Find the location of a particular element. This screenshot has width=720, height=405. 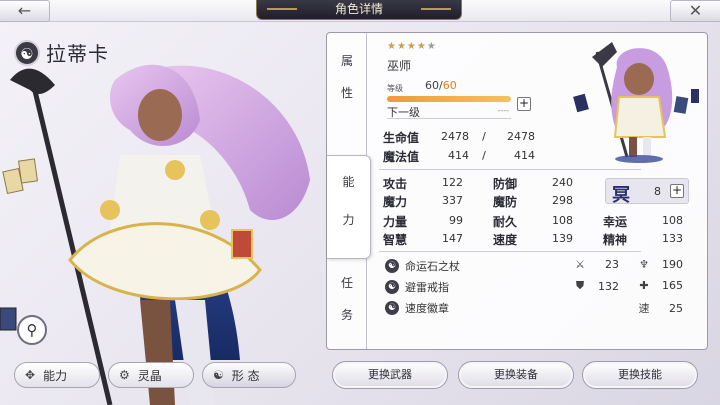

stat-speed: 速度 139 is located at coordinates (533, 239).